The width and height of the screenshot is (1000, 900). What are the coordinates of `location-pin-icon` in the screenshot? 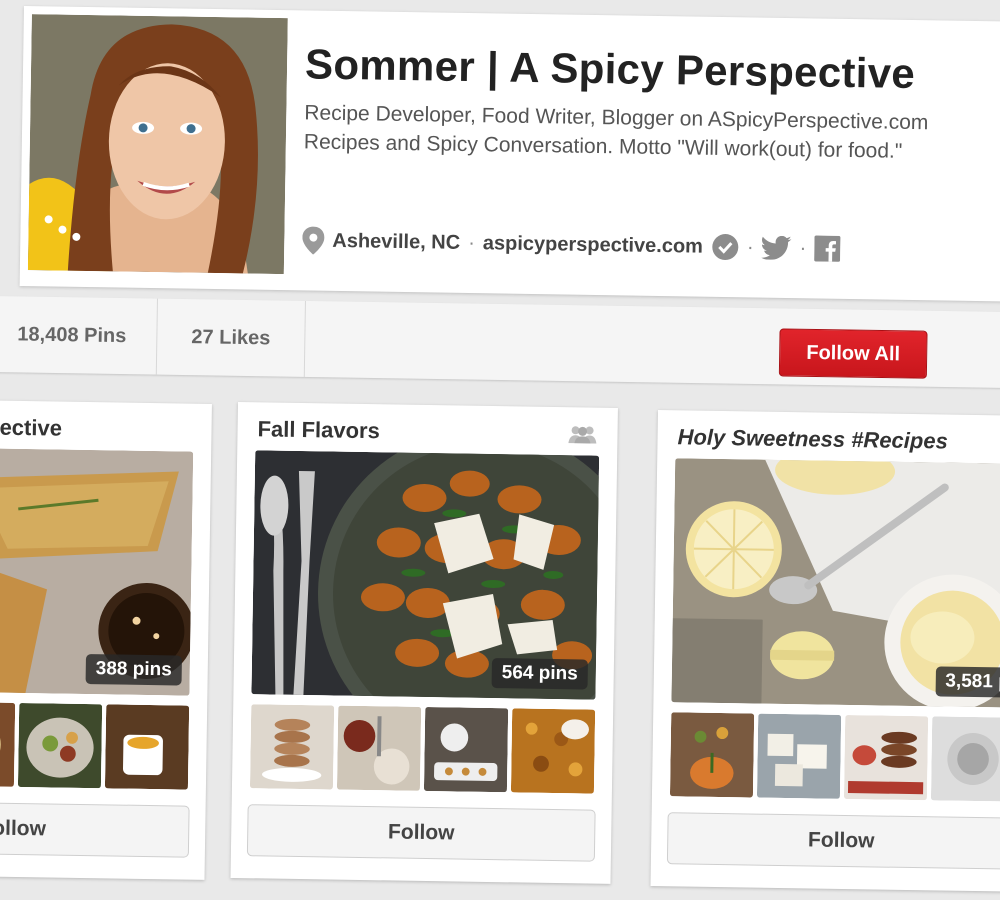 It's located at (313, 240).